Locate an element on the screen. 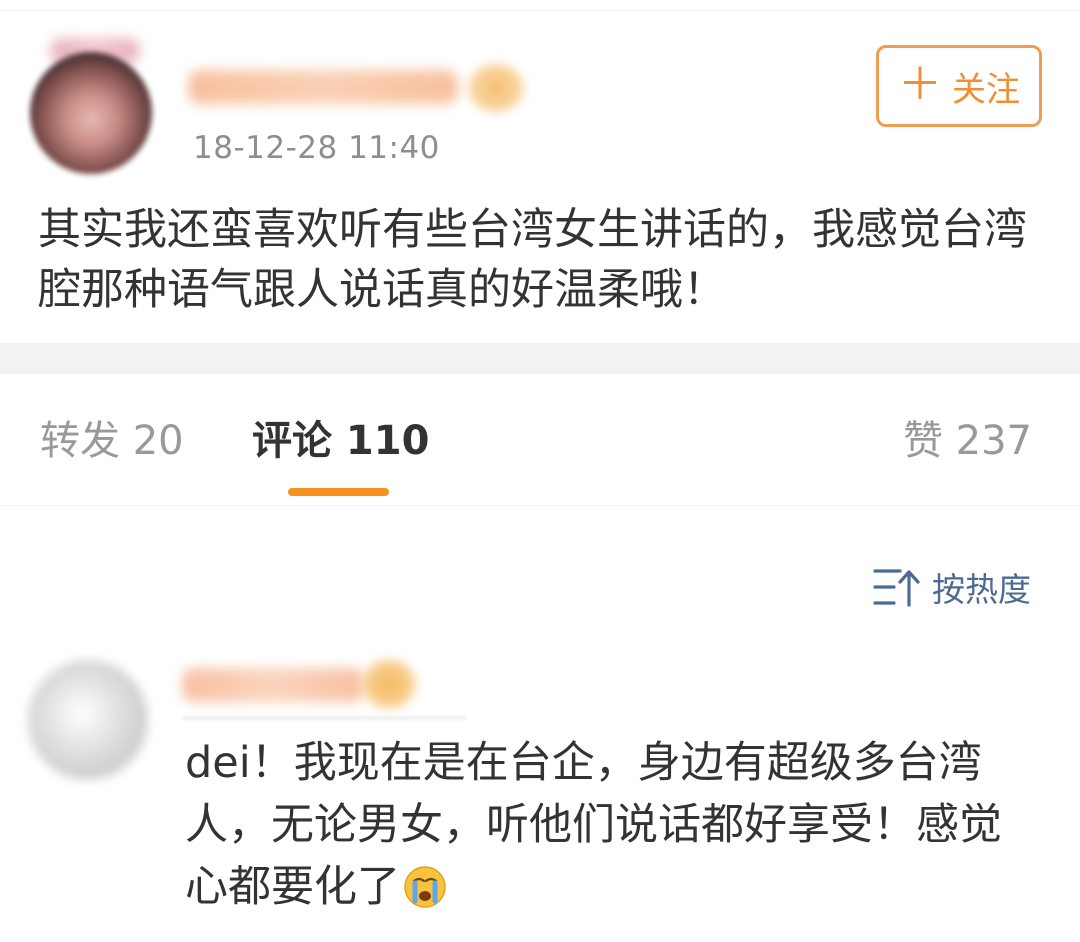 The width and height of the screenshot is (1080, 942). commenter-avatar is located at coordinates (88, 720).